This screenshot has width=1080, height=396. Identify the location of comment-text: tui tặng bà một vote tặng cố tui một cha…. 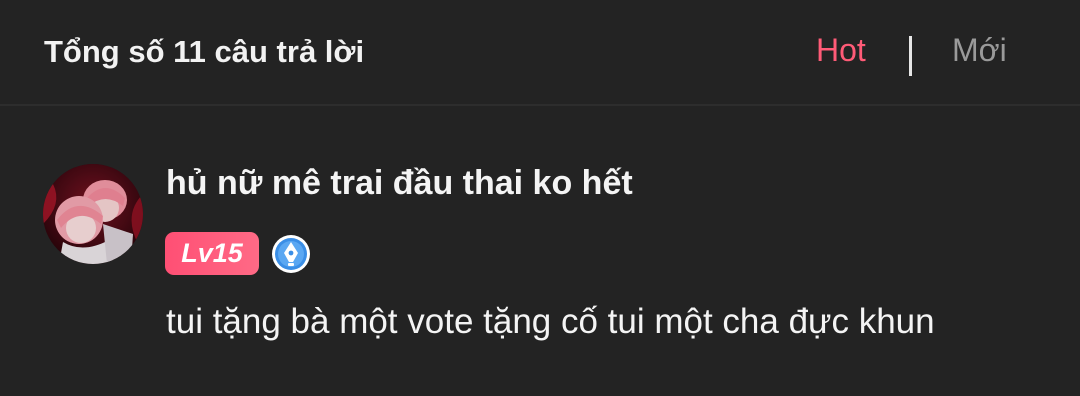
(550, 321).